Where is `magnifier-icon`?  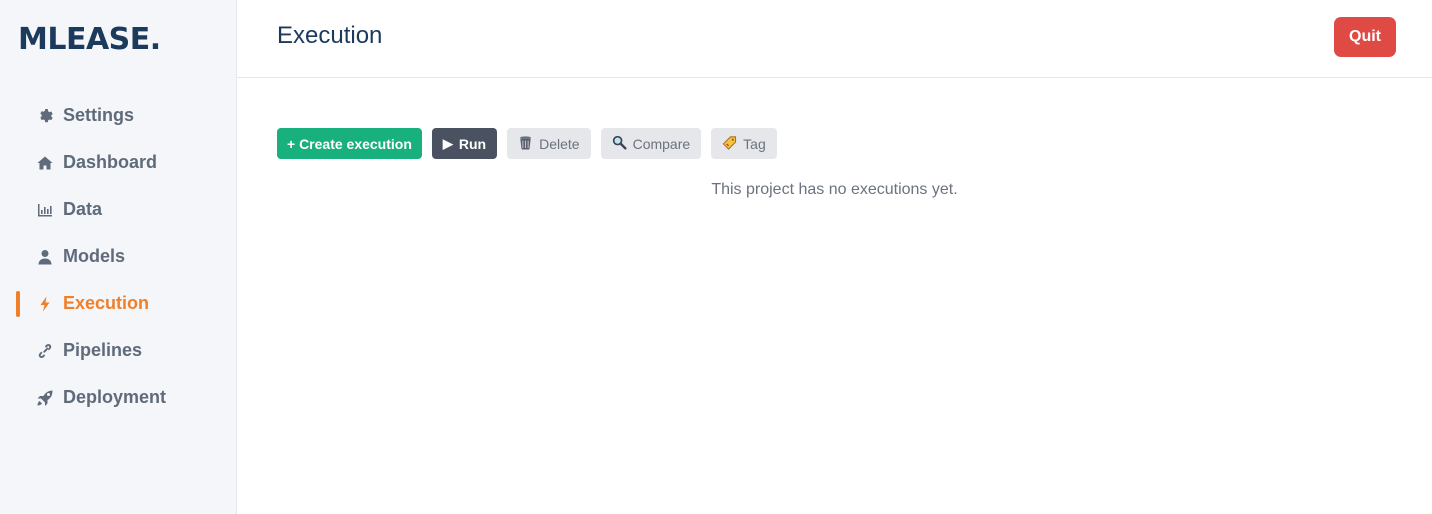
magnifier-icon is located at coordinates (619, 144).